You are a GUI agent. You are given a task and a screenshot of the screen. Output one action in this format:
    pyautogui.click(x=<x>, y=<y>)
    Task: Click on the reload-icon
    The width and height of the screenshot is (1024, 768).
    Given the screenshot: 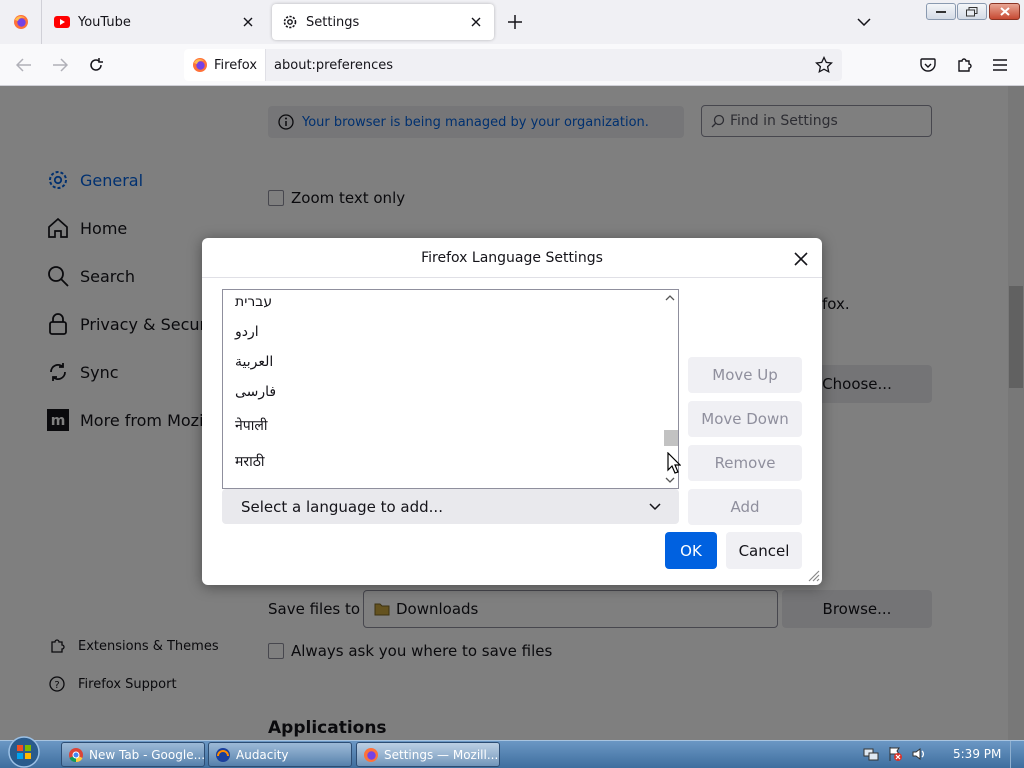 What is the action you would take?
    pyautogui.click(x=96, y=65)
    